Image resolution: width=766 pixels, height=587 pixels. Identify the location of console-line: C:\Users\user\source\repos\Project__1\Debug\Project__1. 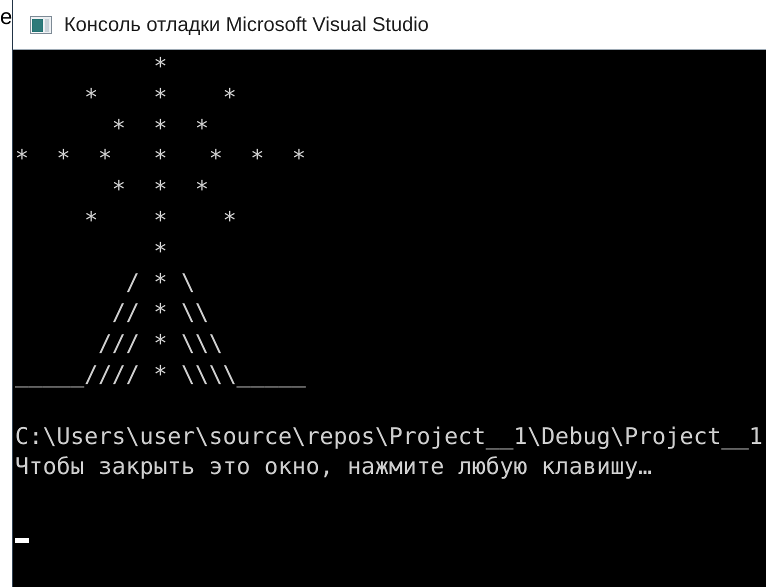
(389, 437).